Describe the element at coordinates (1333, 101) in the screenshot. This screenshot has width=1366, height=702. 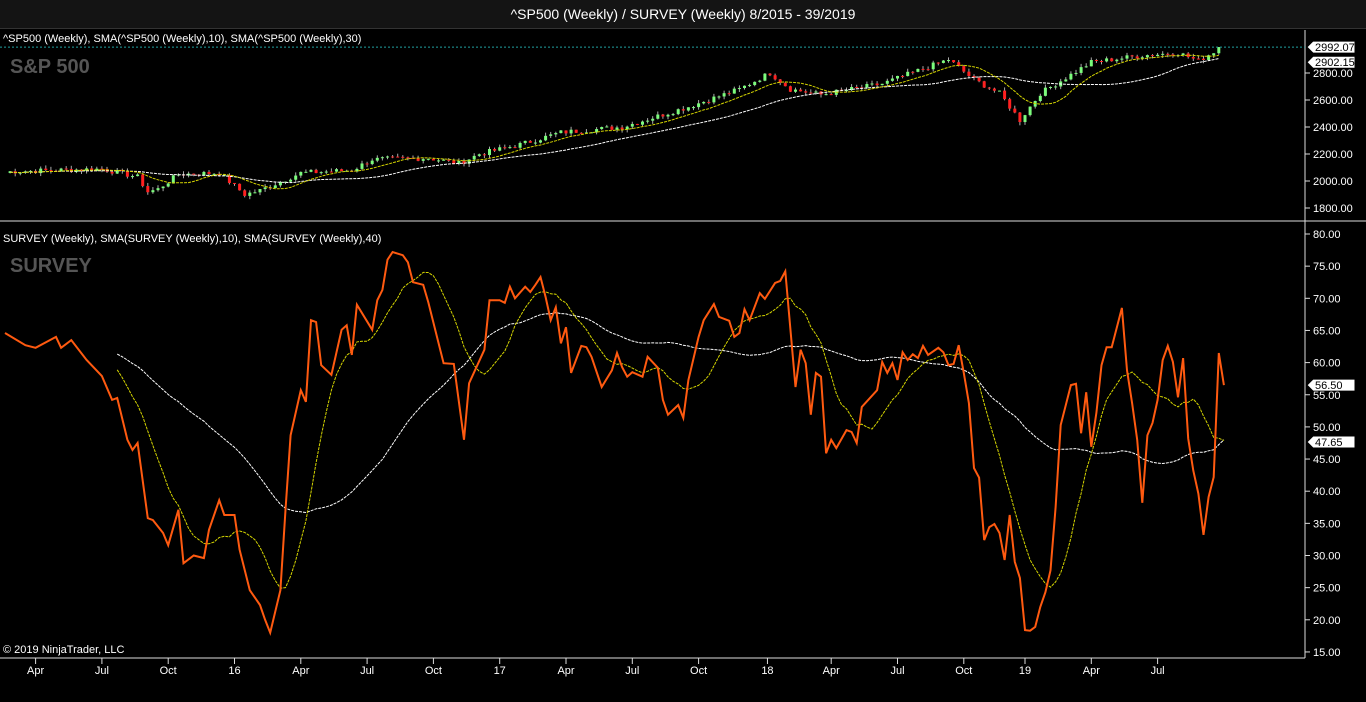
I see `sp500-y-tick-label: 2600.00` at that location.